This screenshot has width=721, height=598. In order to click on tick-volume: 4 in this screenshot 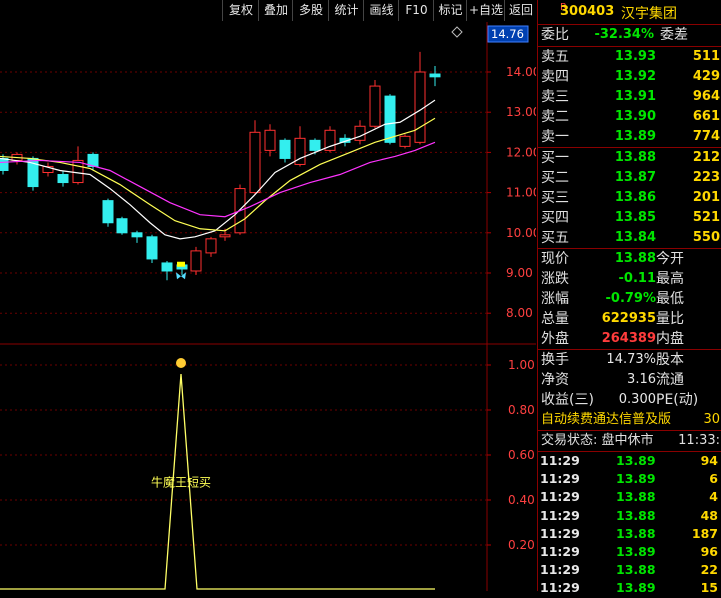, I will do `click(713, 497)`.